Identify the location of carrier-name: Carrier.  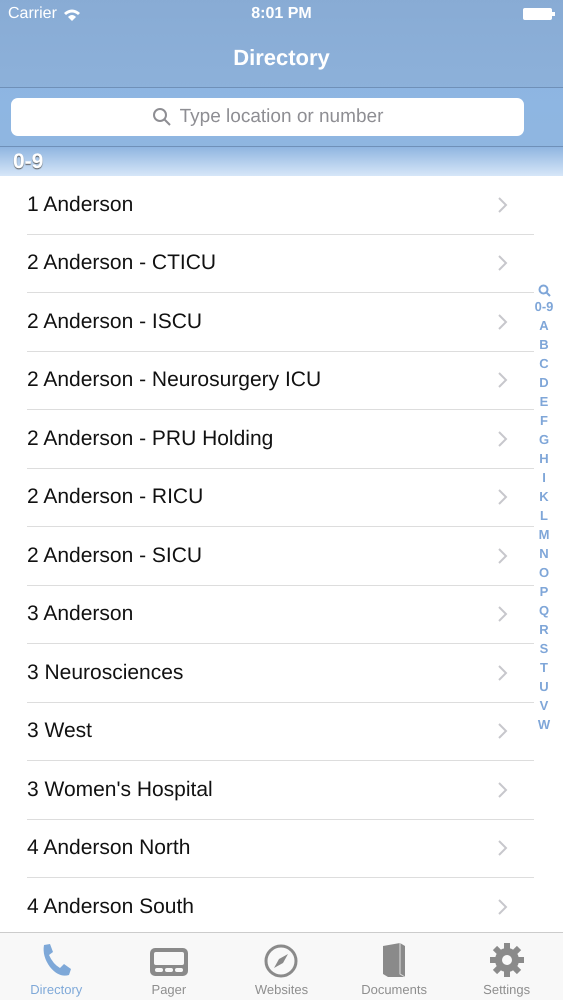
(32, 14).